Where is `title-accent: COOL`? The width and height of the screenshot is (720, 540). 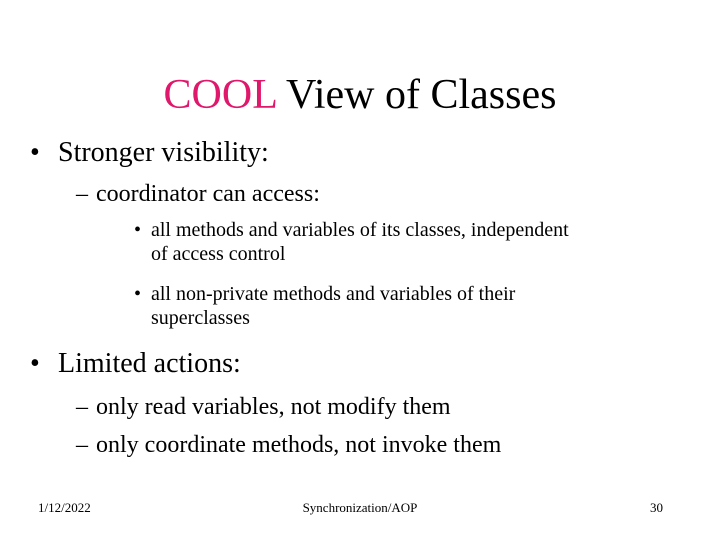
title-accent: COOL is located at coordinates (220, 95).